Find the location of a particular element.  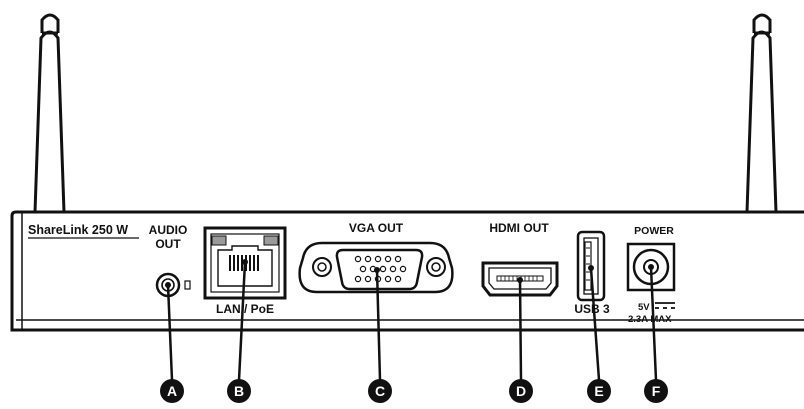

callout-d: D is located at coordinates (521, 391).